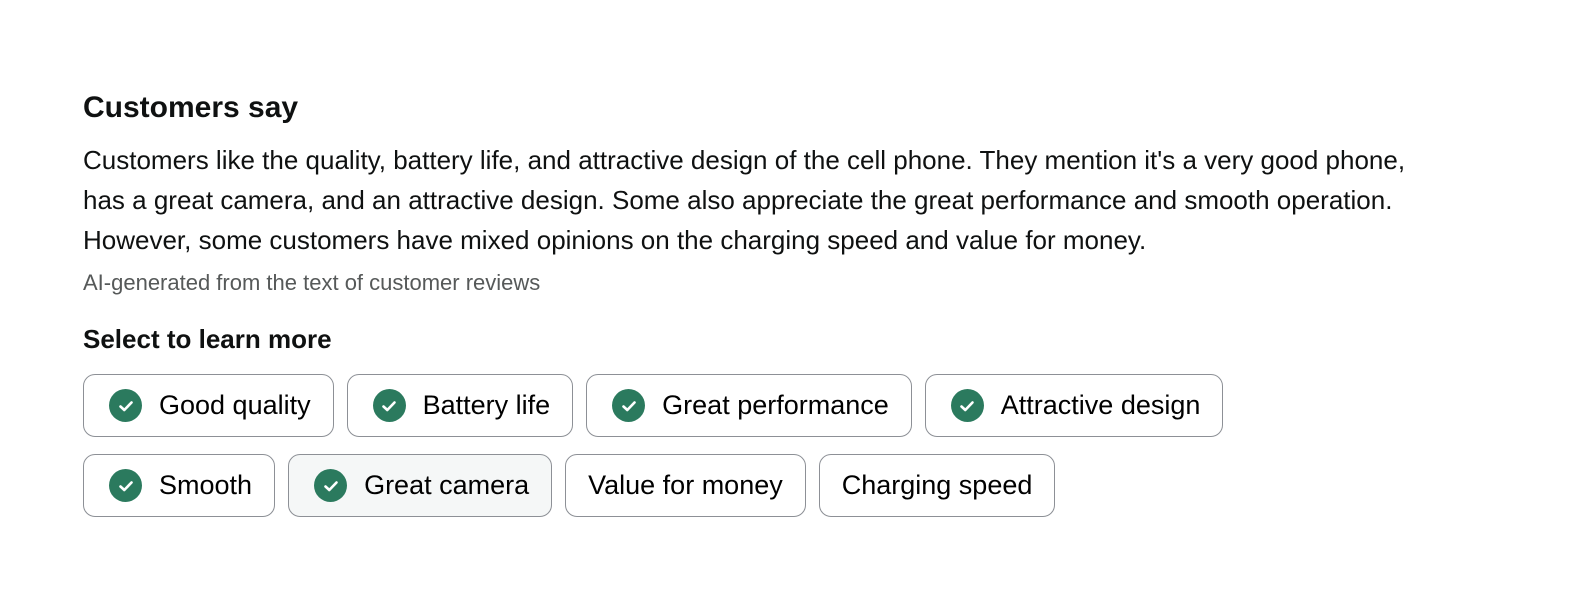 This screenshot has height=602, width=1578. What do you see at coordinates (1100, 405) in the screenshot?
I see `chip-label: Attractive design` at bounding box center [1100, 405].